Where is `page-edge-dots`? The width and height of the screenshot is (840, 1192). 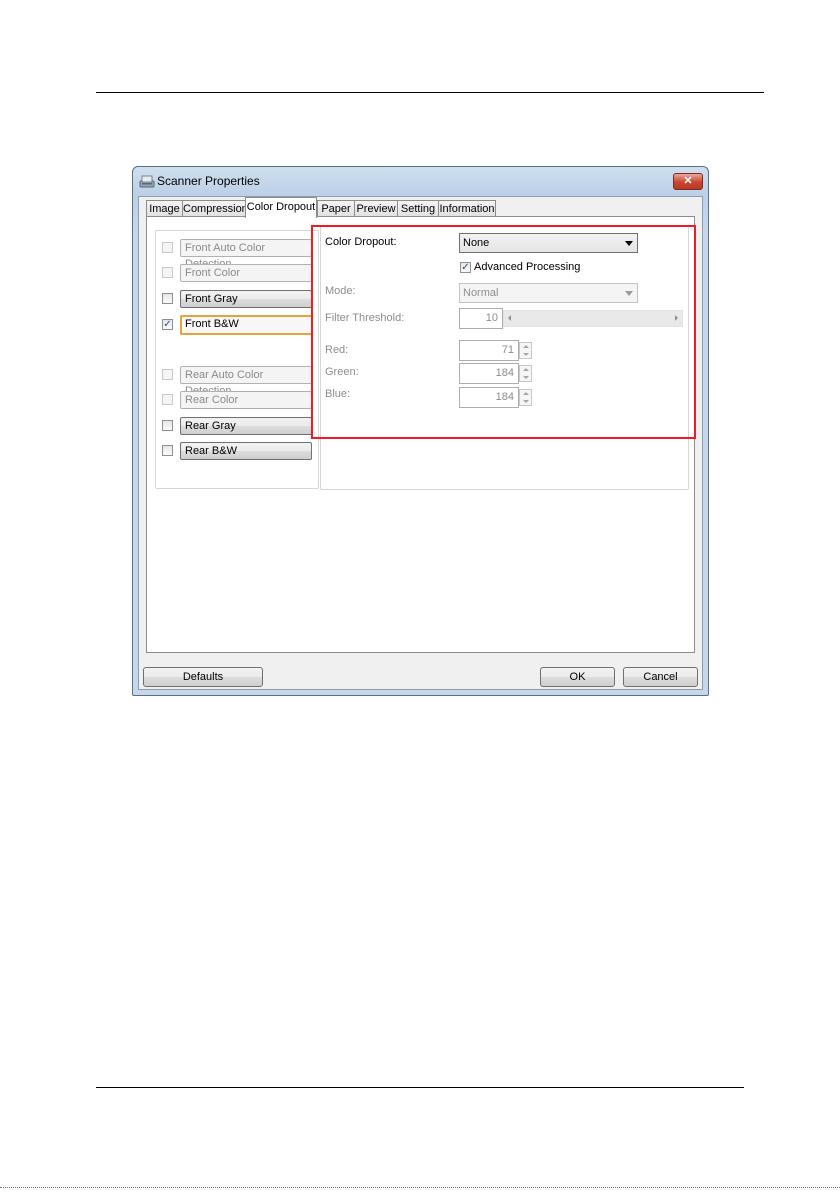
page-edge-dots is located at coordinates (420, 1187).